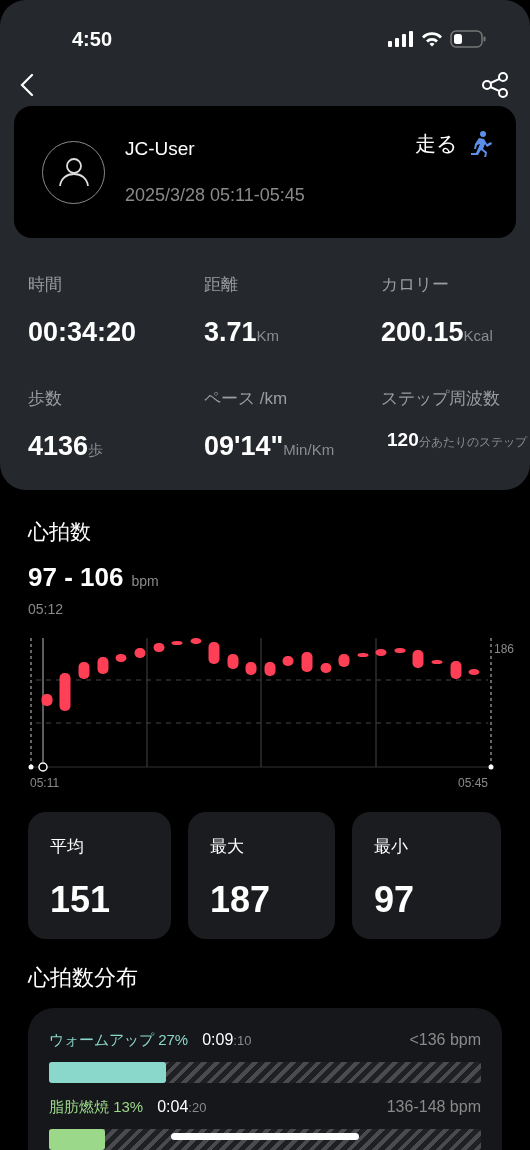 The width and height of the screenshot is (530, 1150). I want to click on metric-value: 00:34:20, so click(82, 332).